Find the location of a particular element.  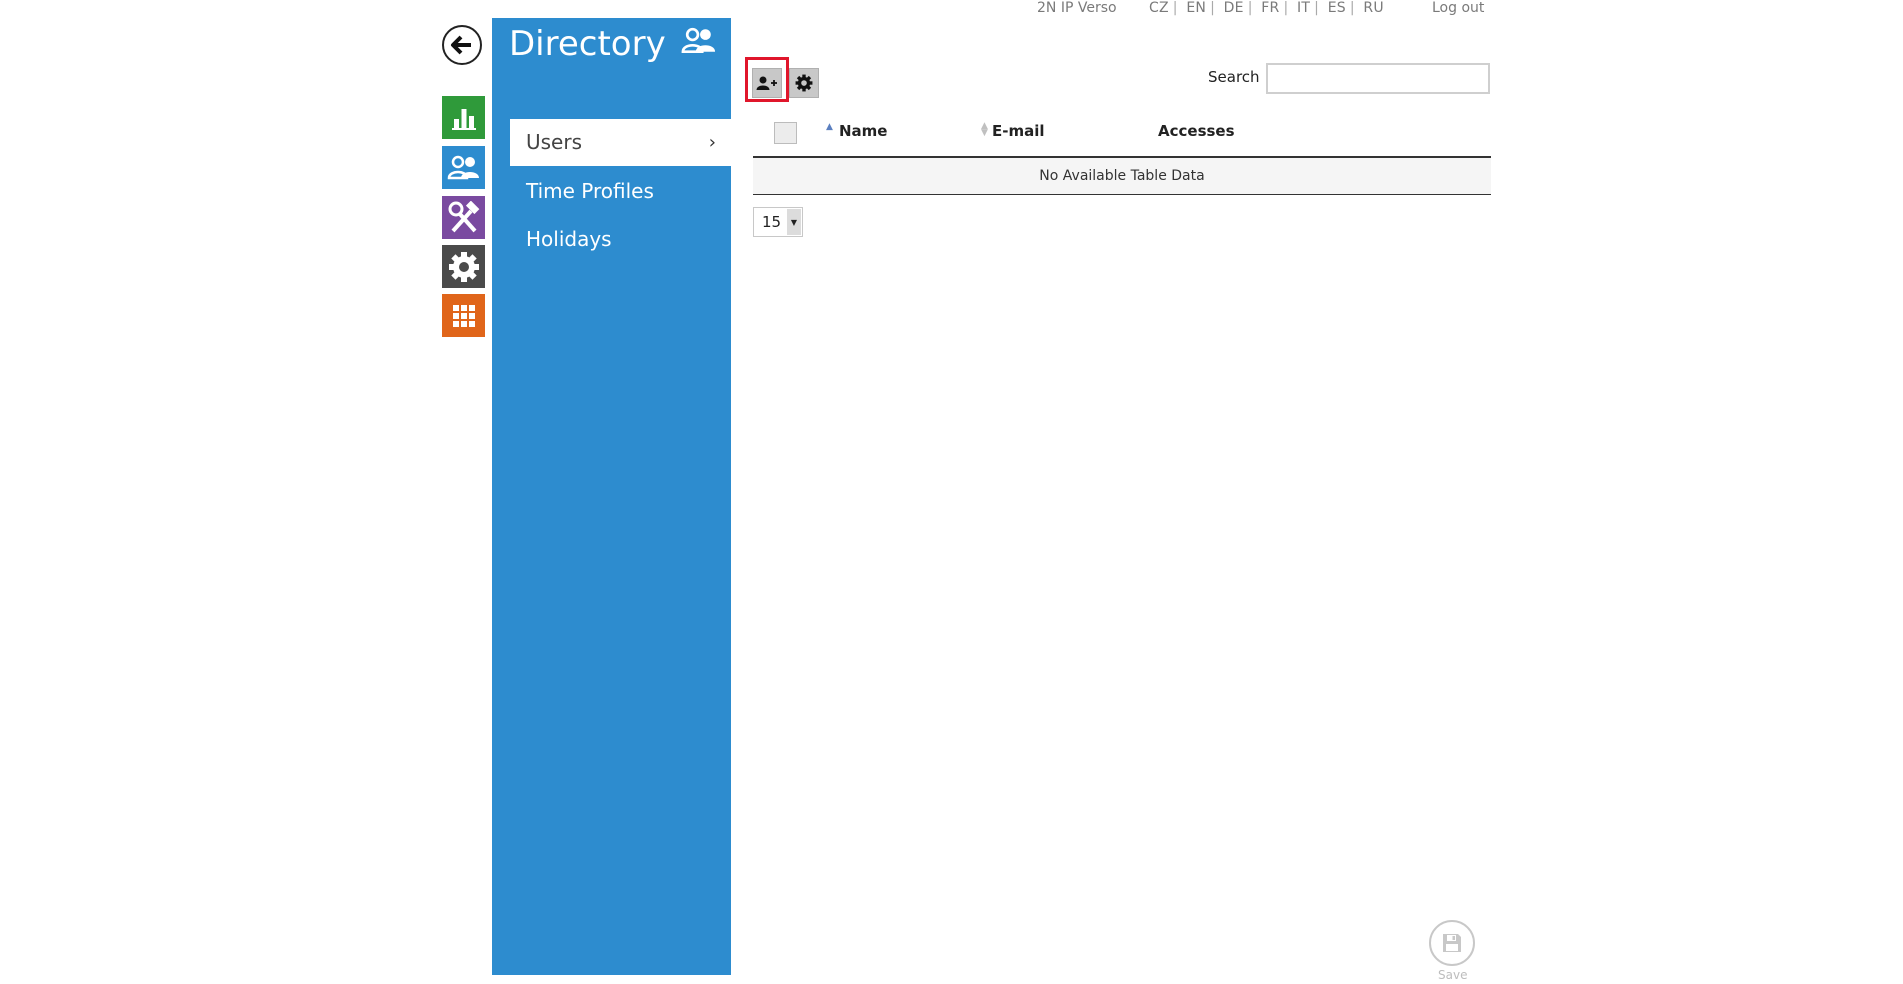

nav-hardware-tile is located at coordinates (463, 217).